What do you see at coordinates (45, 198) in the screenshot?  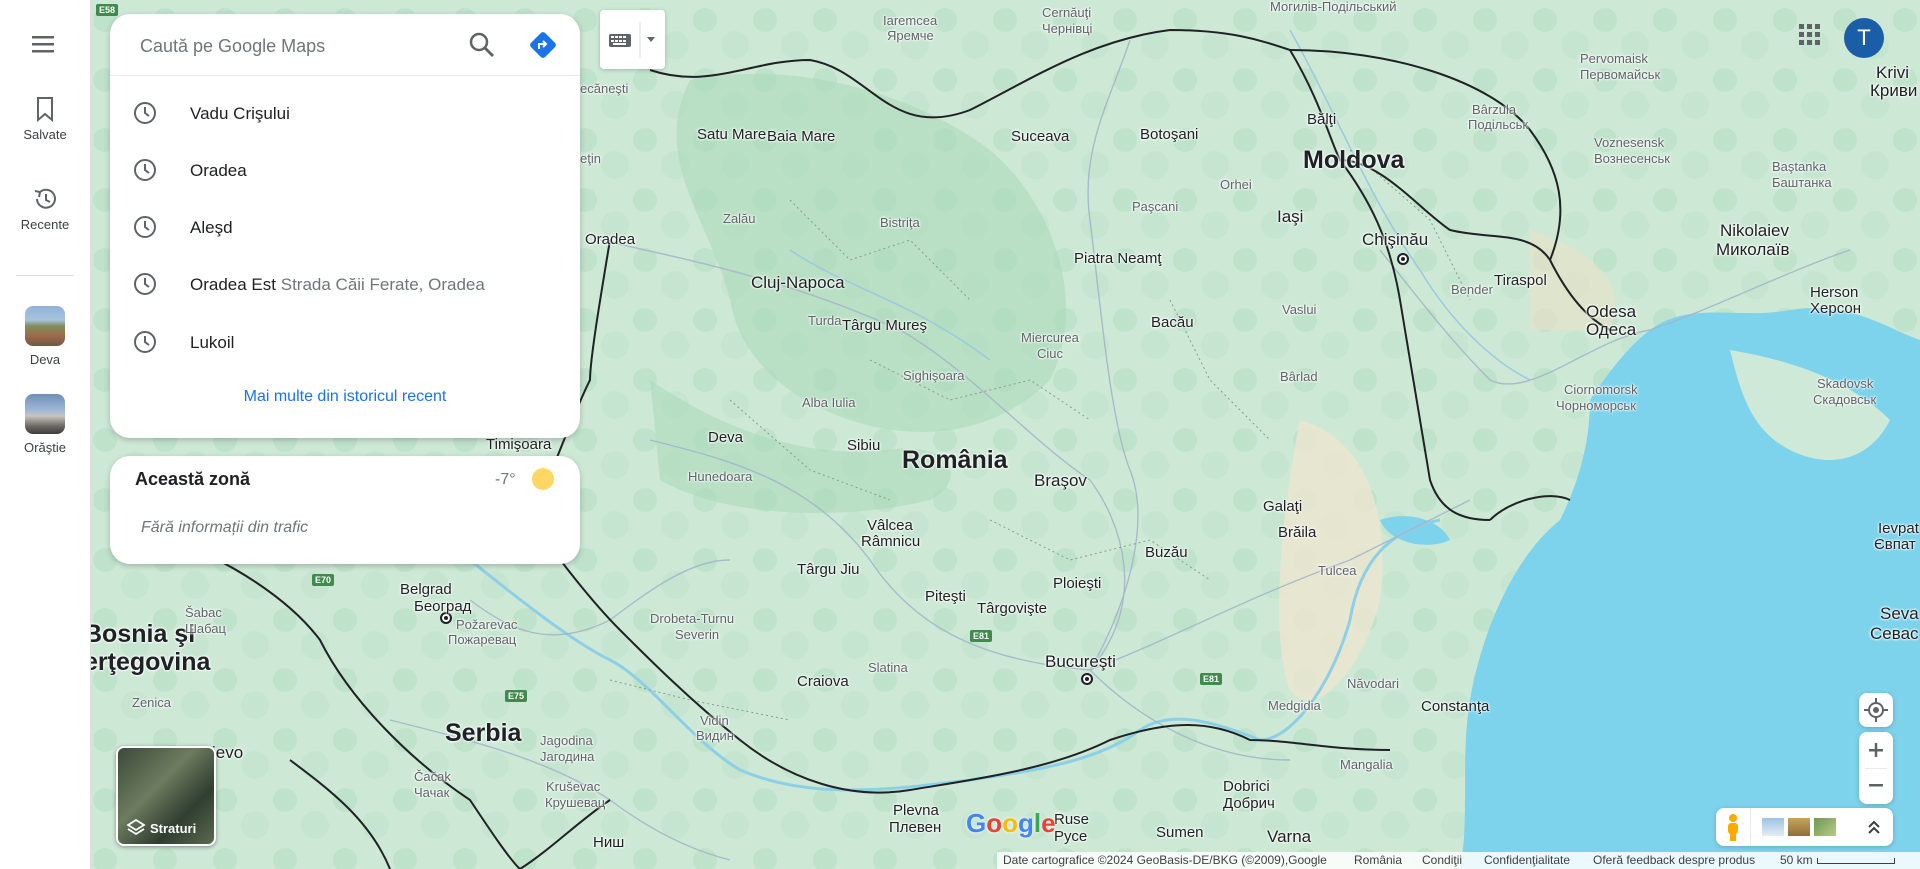 I see `history-icon` at bounding box center [45, 198].